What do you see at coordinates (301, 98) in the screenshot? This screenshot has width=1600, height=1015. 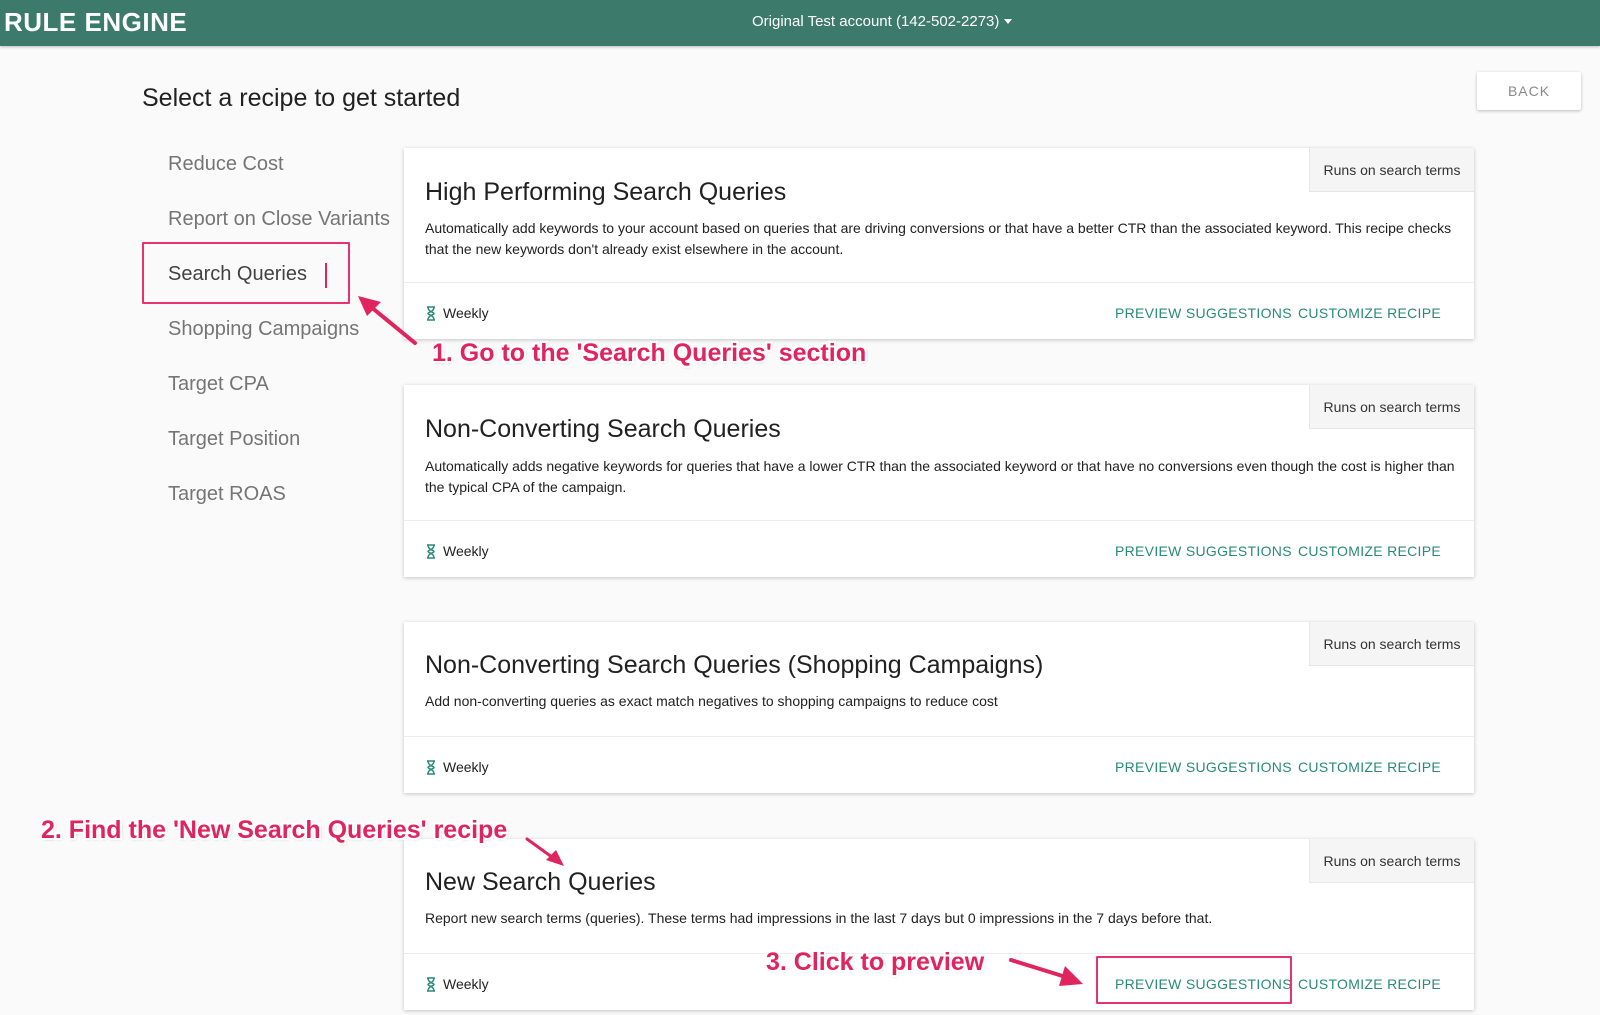 I see `page-title: Select a recipe to get started` at bounding box center [301, 98].